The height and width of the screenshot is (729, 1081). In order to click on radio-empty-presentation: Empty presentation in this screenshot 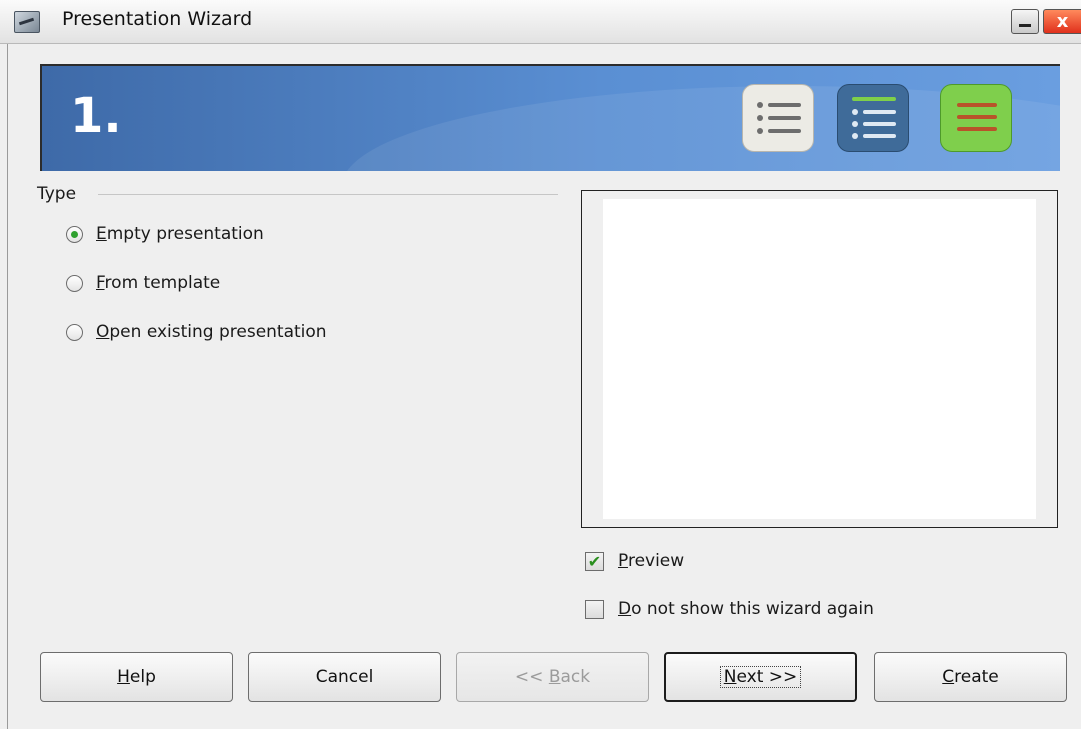, I will do `click(165, 234)`.